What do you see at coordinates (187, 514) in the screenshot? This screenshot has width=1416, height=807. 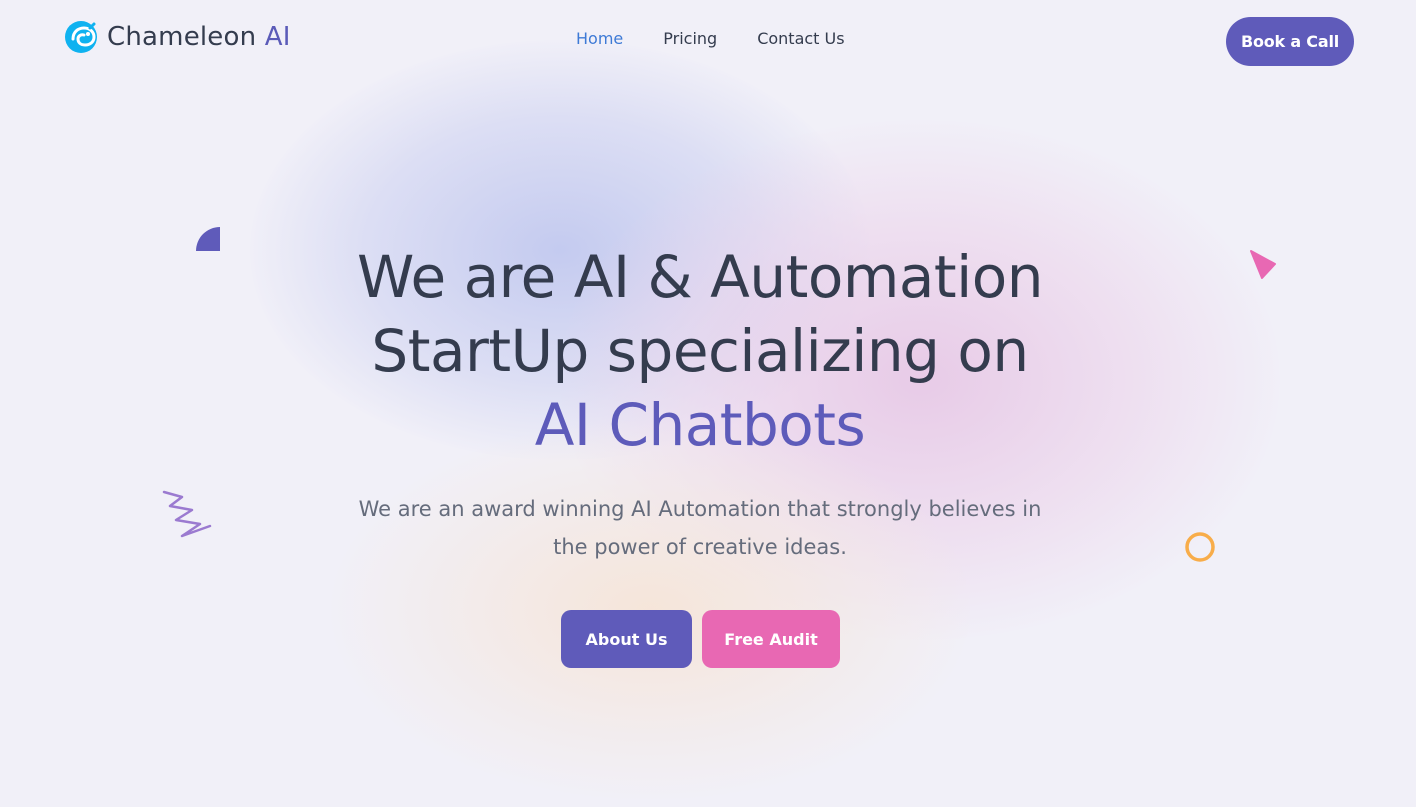 I see `squiggle-shape` at bounding box center [187, 514].